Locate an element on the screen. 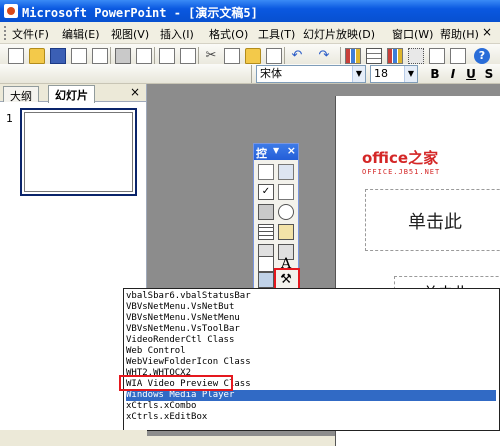 This screenshot has height=446, width=500. show-grid-icon is located at coordinates (416, 56).